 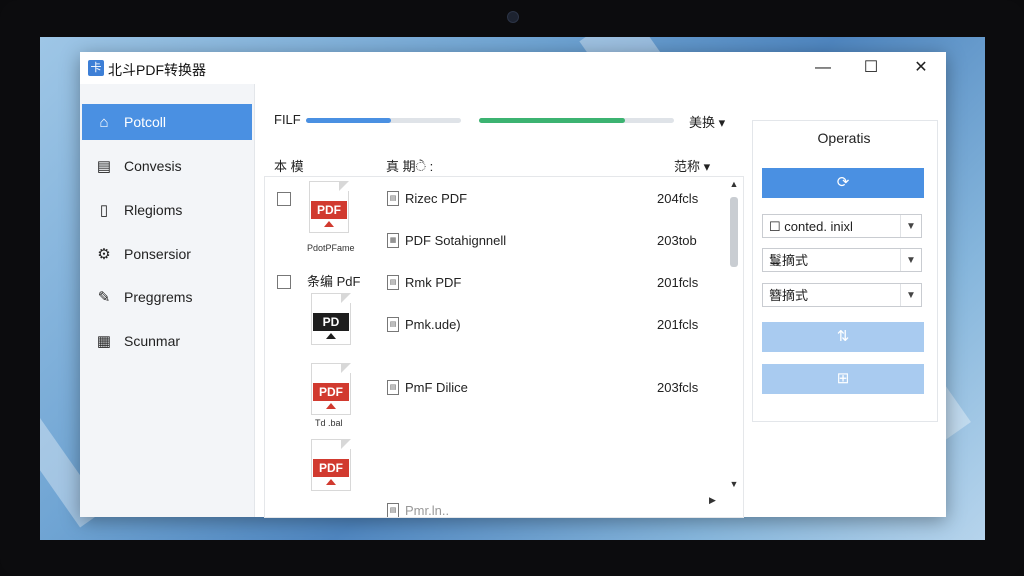 I want to click on scroll-down-icon: ▼, so click(x=734, y=484).